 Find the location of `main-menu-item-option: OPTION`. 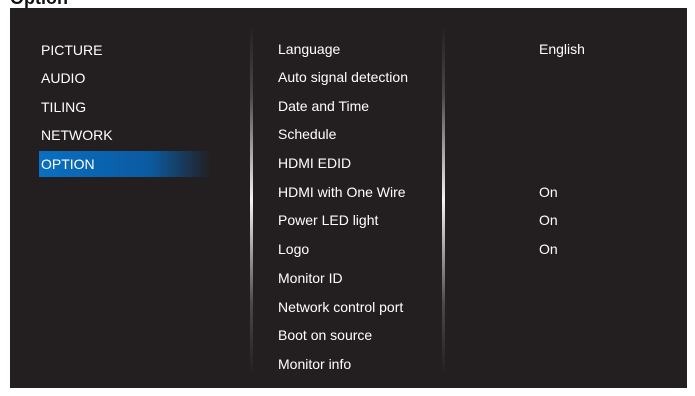

main-menu-item-option: OPTION is located at coordinates (125, 164).